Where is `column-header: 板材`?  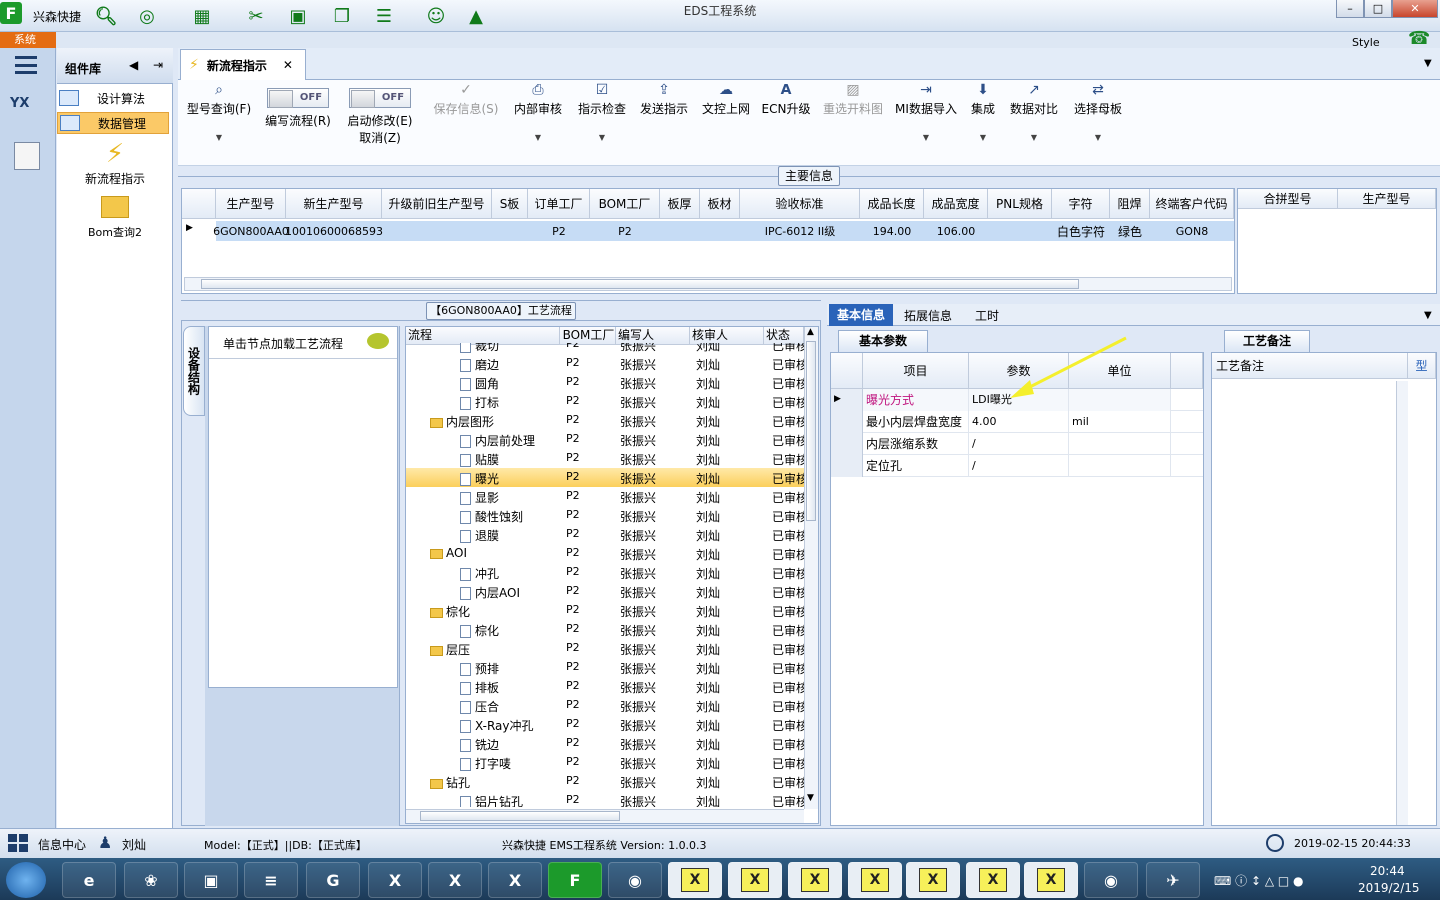 column-header: 板材 is located at coordinates (720, 204).